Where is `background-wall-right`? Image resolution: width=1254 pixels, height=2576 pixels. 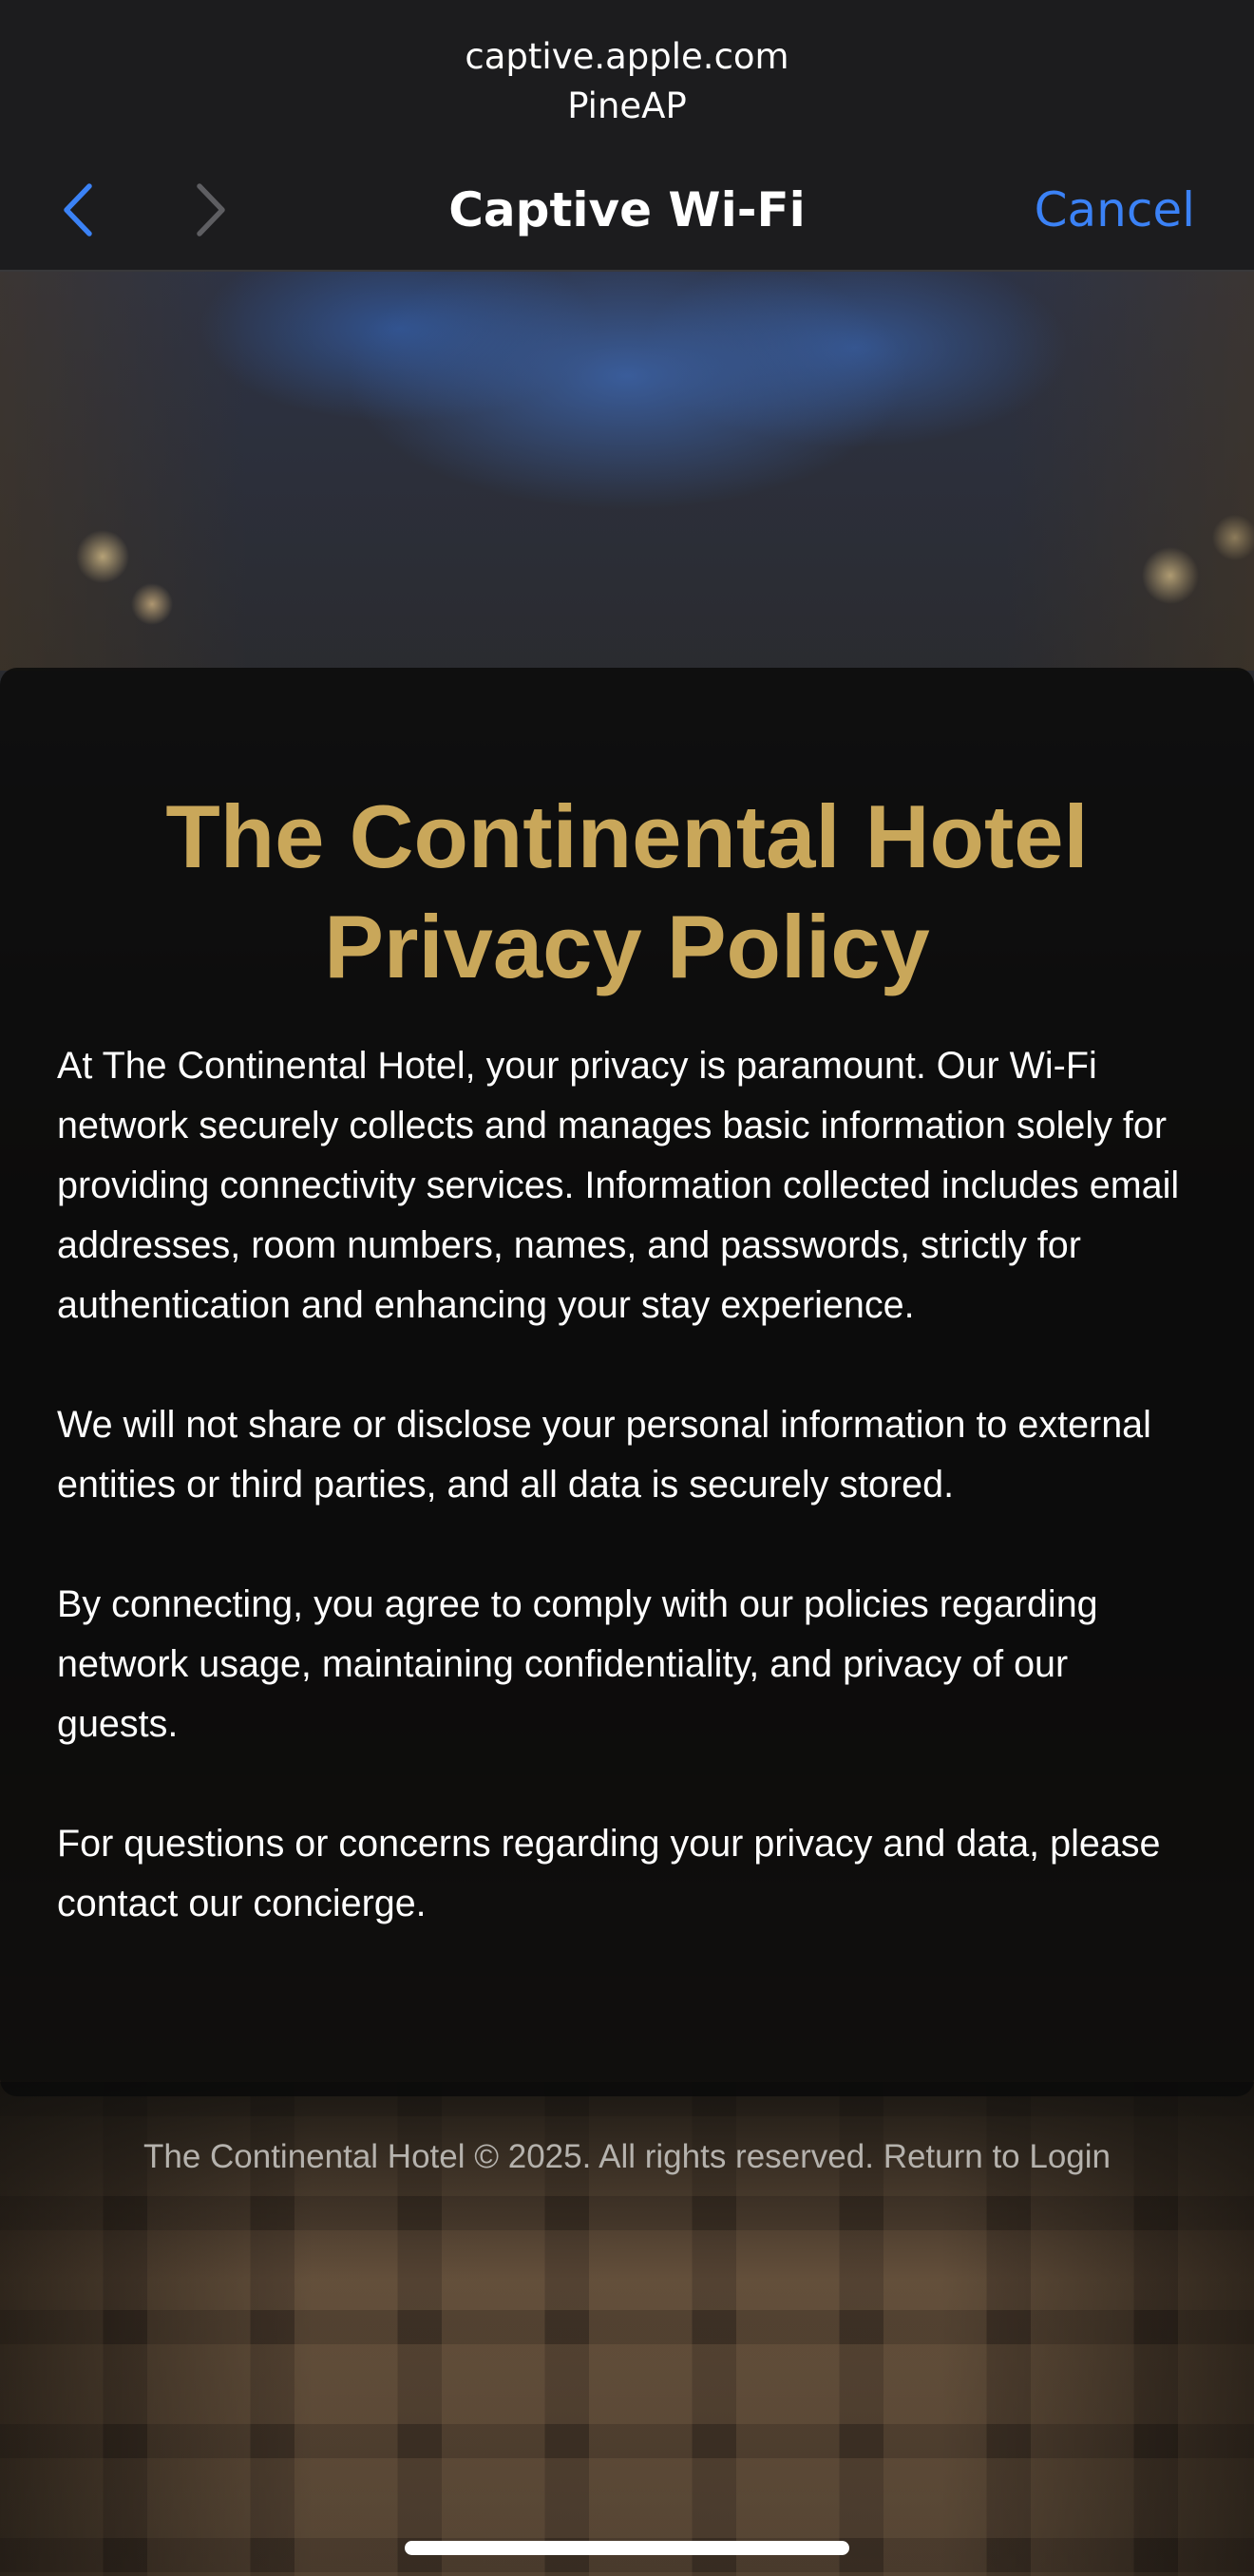
background-wall-right is located at coordinates (1130, 471).